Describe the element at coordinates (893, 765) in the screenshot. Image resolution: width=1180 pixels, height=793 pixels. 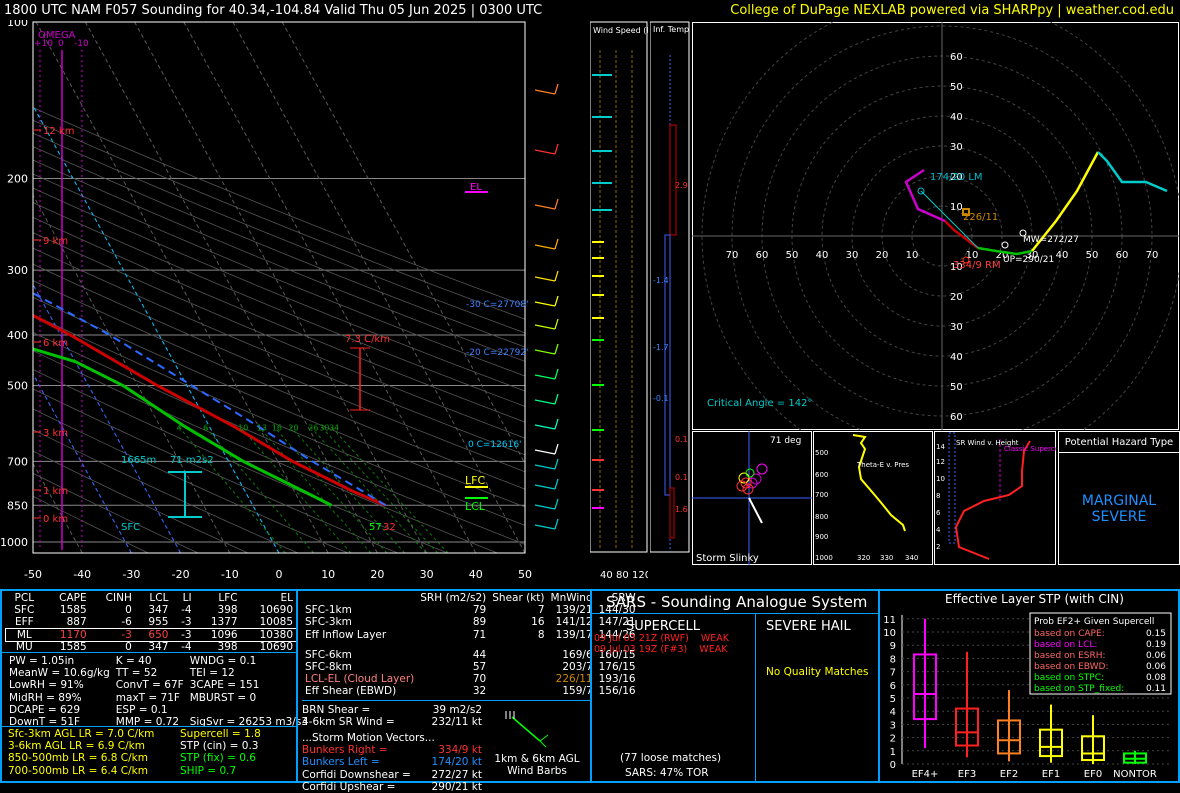
I see `stp-y-label: 0` at that location.